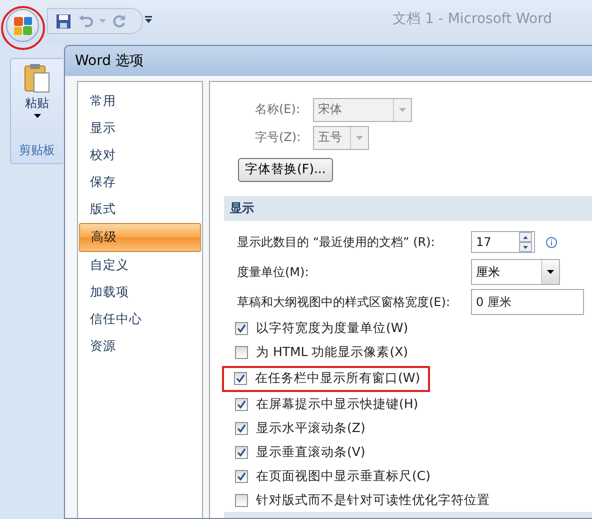 The width and height of the screenshot is (592, 519). I want to click on checkbox-label: 针对版式而不是针对可读性优化字符位置, so click(373, 500).